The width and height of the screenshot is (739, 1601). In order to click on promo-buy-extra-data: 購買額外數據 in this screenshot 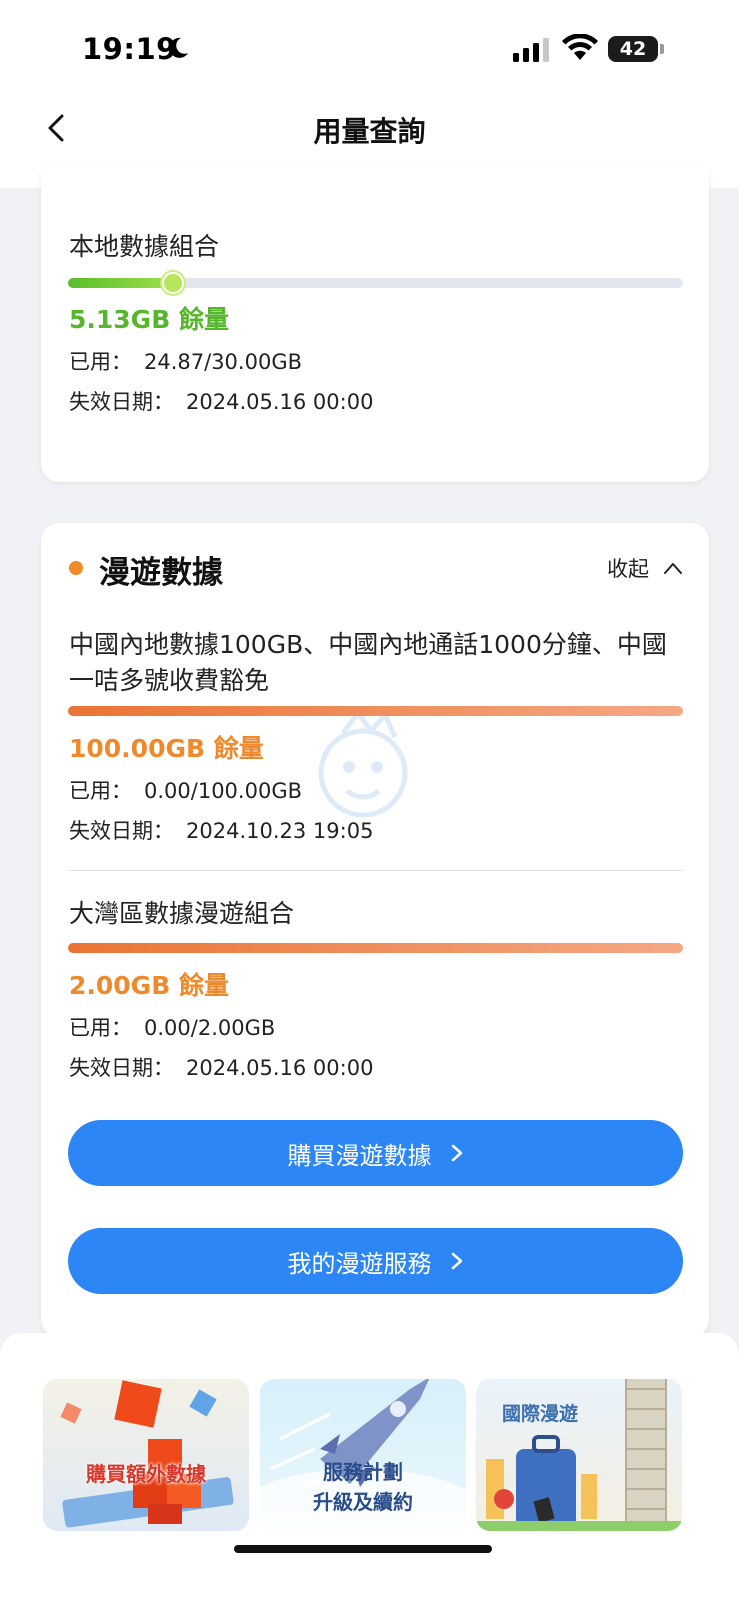, I will do `click(146, 1455)`.